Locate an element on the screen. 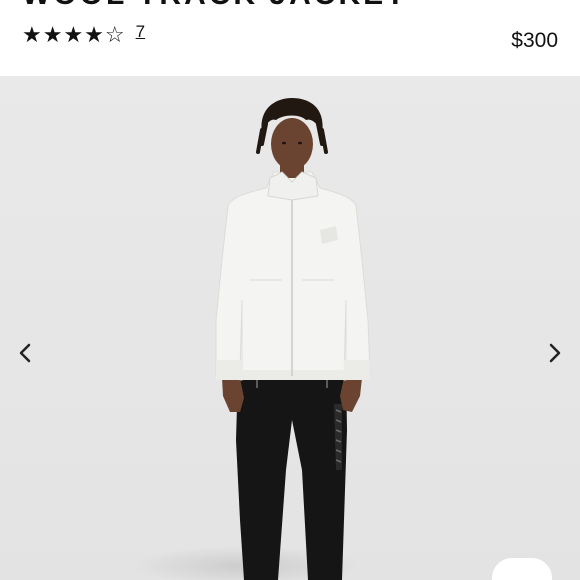 This screenshot has height=580, width=580. product-rating: ★★★★☆ 7 is located at coordinates (83, 35).